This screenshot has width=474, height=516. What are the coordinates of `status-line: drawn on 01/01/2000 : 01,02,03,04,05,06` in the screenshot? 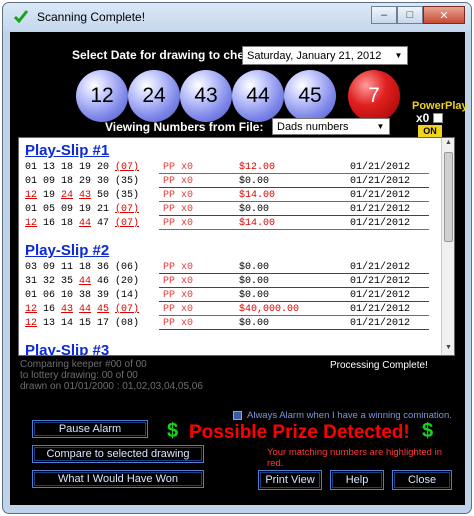 It's located at (111, 386).